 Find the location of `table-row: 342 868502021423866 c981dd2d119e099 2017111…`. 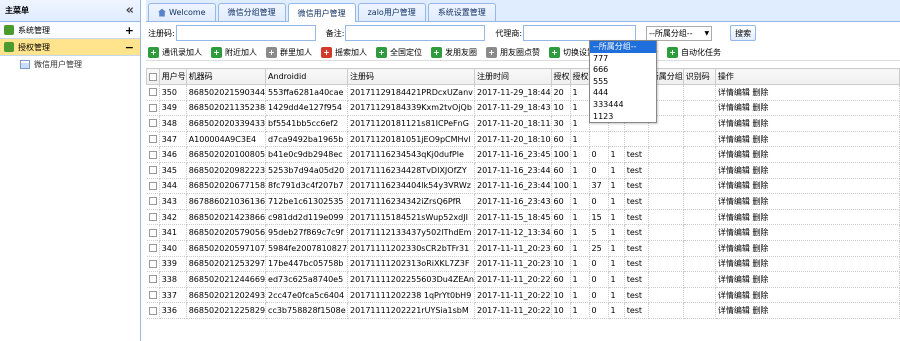

table-row: 342 868502021423866 c981dd2d119e099 2017111… is located at coordinates (523, 217).